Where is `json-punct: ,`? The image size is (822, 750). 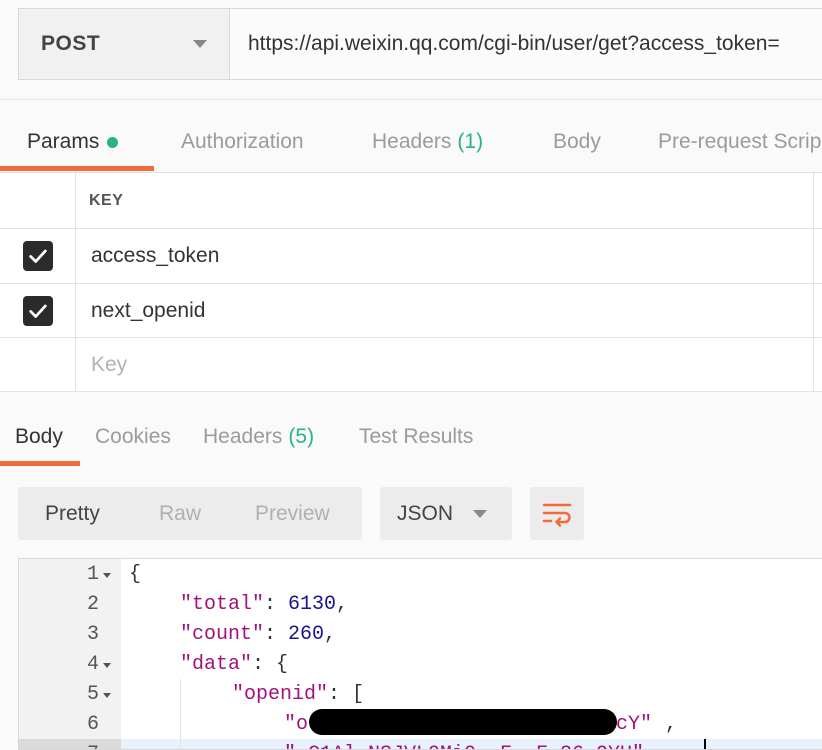 json-punct: , is located at coordinates (671, 724).